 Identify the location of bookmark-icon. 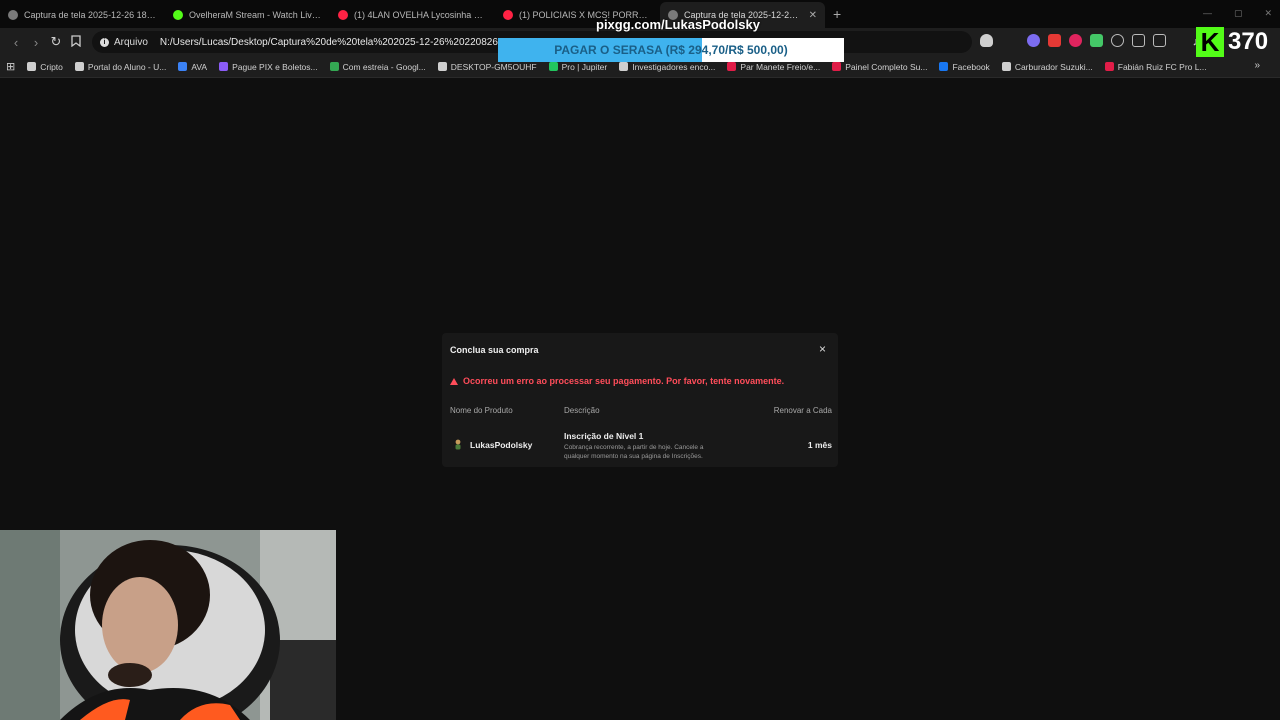
(76, 42).